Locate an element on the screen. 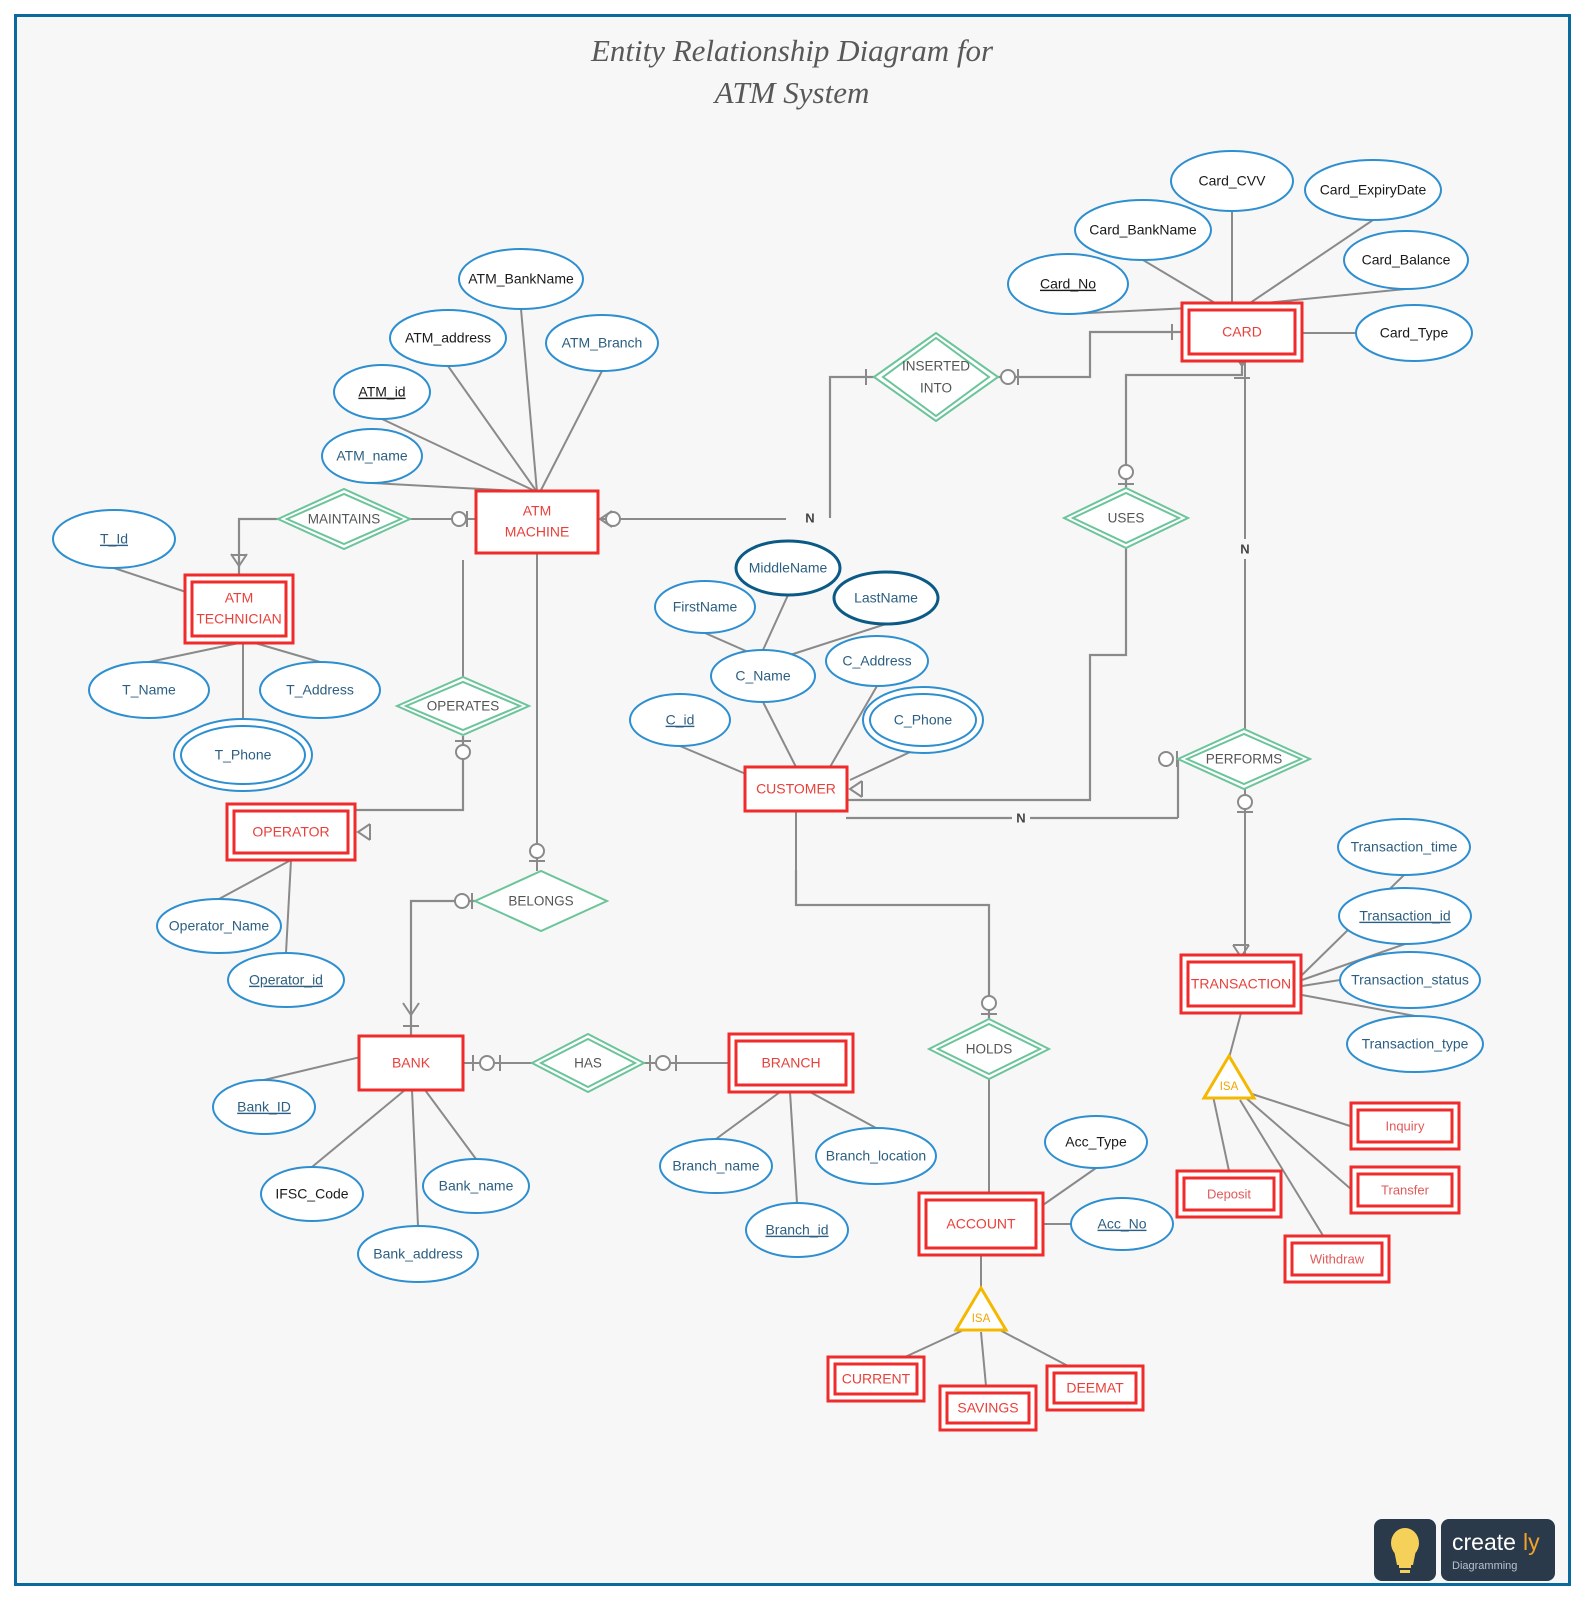 The width and height of the screenshot is (1585, 1600). relationship-label: HAS is located at coordinates (588, 1063).